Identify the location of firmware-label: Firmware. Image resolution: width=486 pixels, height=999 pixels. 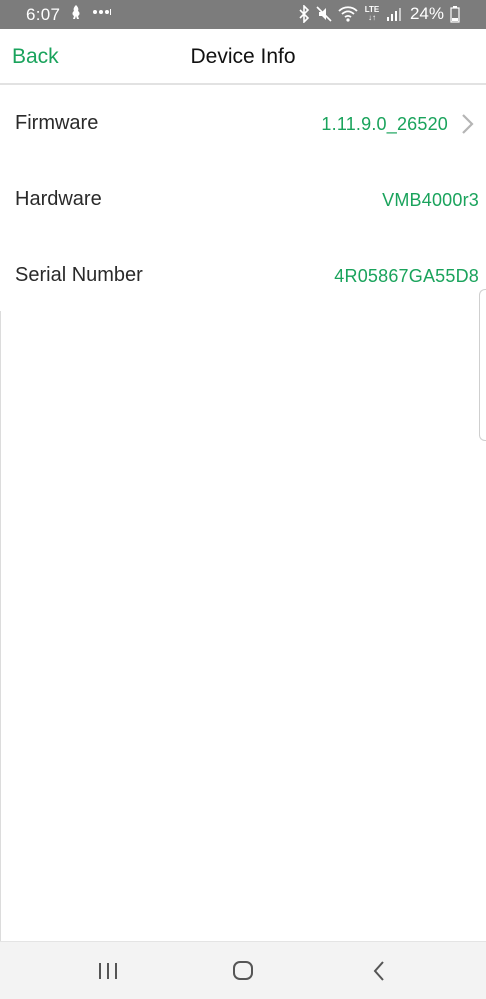
(57, 123).